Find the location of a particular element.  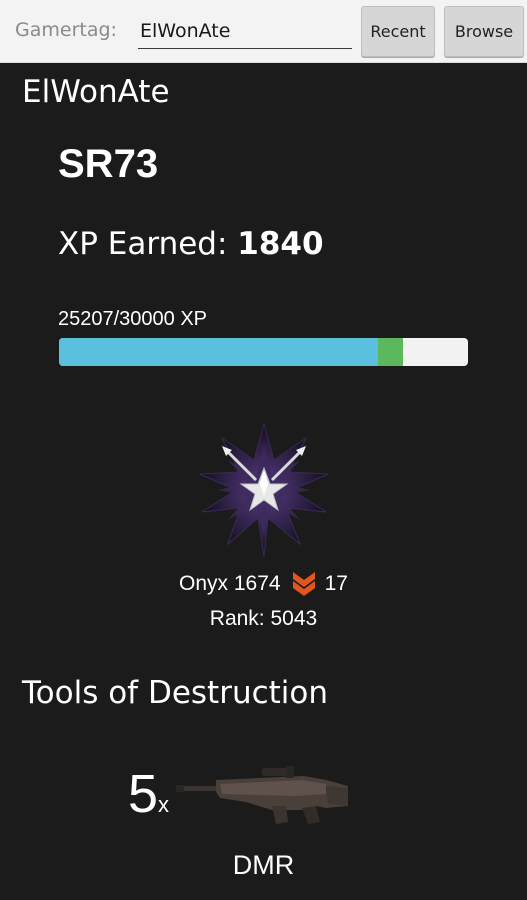

weapon-count-number: 5 is located at coordinates (143, 794).